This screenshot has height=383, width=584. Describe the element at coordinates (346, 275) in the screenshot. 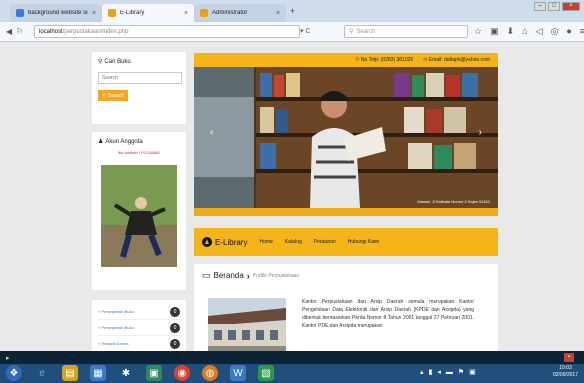

I see `breadcrumb: ▭ Beranda › Profile Perpustakaan` at that location.